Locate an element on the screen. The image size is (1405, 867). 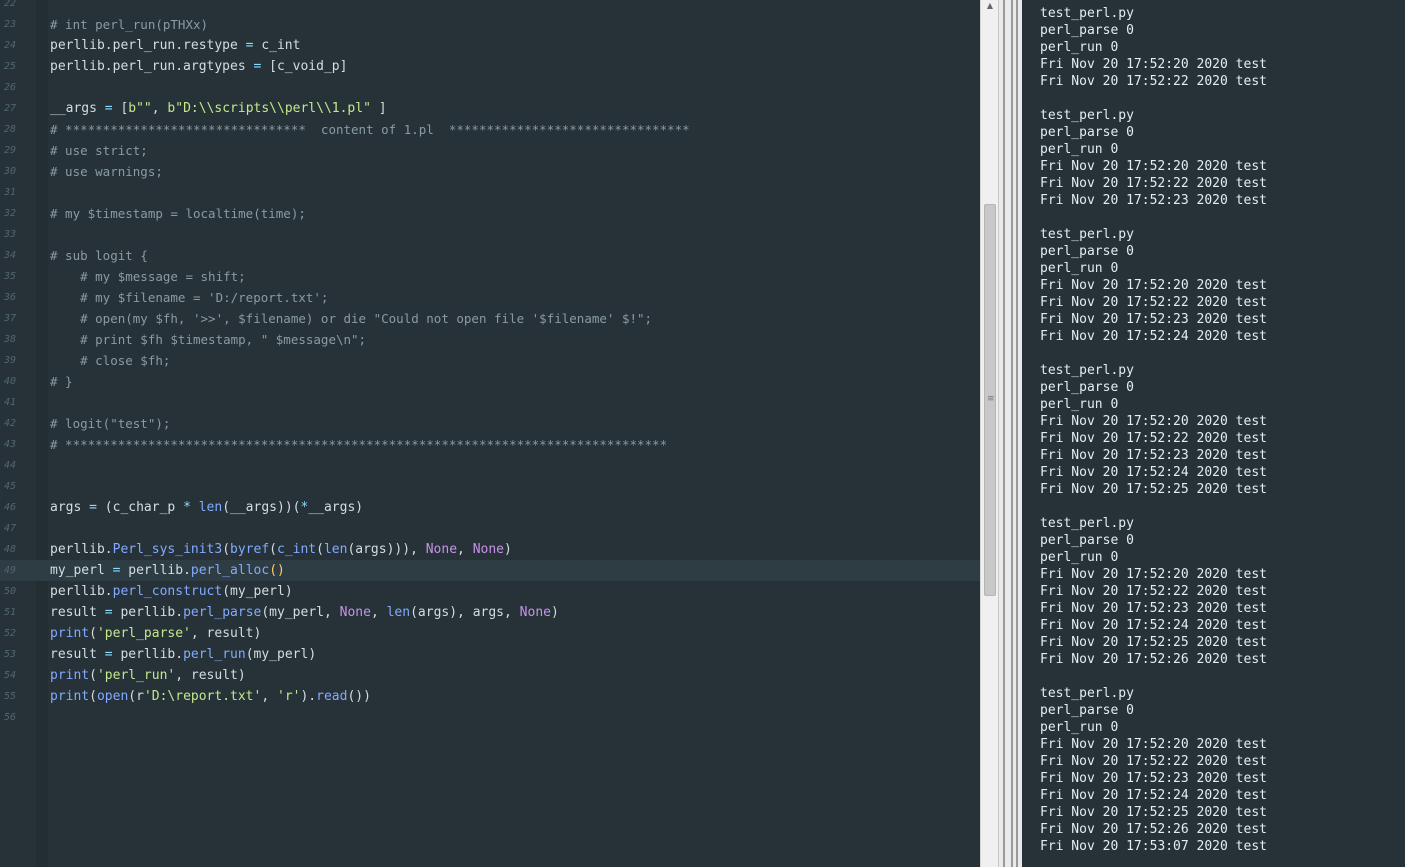
line-number: 39 is located at coordinates (9, 360).